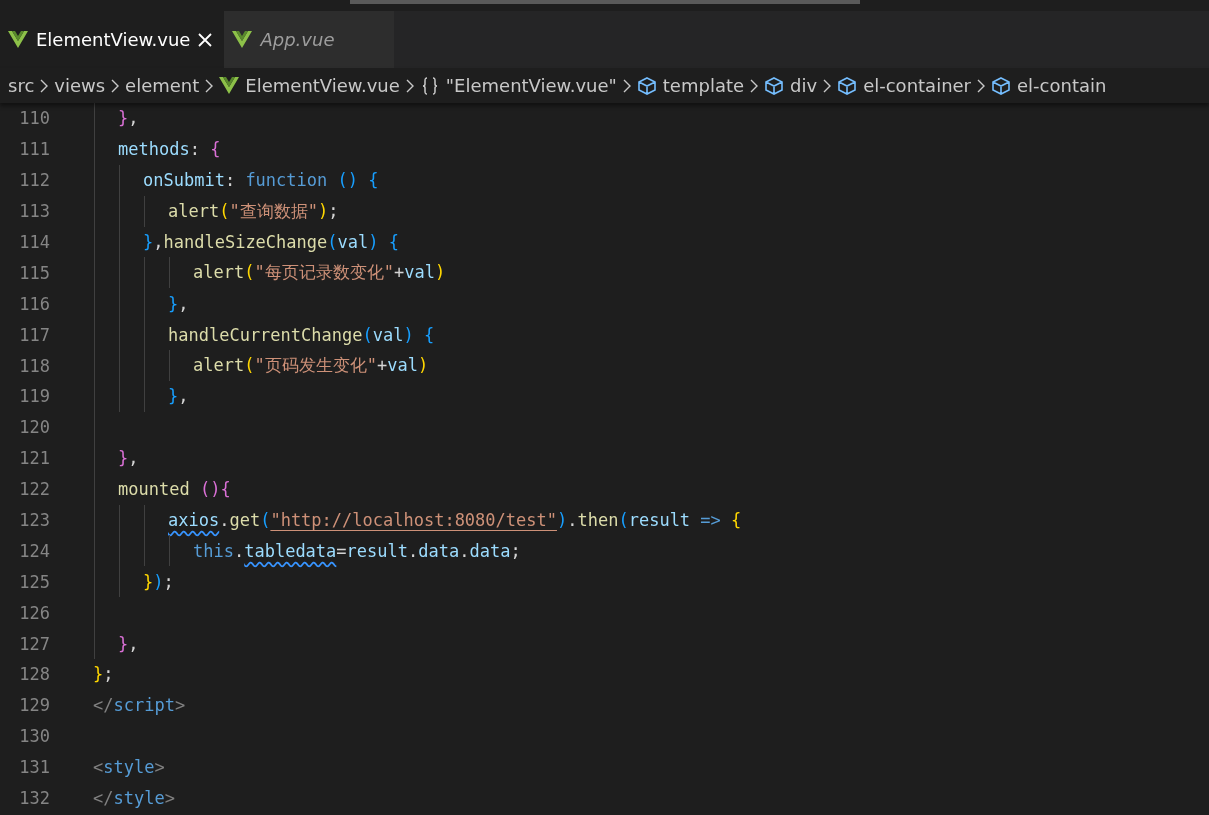 The image size is (1209, 815). What do you see at coordinates (129, 767) in the screenshot?
I see `code-line: <style>` at bounding box center [129, 767].